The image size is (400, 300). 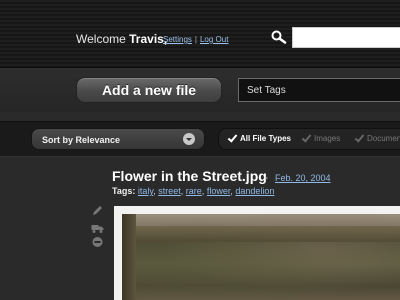 What do you see at coordinates (319, 90) in the screenshot?
I see `set-tags-input: Set Tags` at bounding box center [319, 90].